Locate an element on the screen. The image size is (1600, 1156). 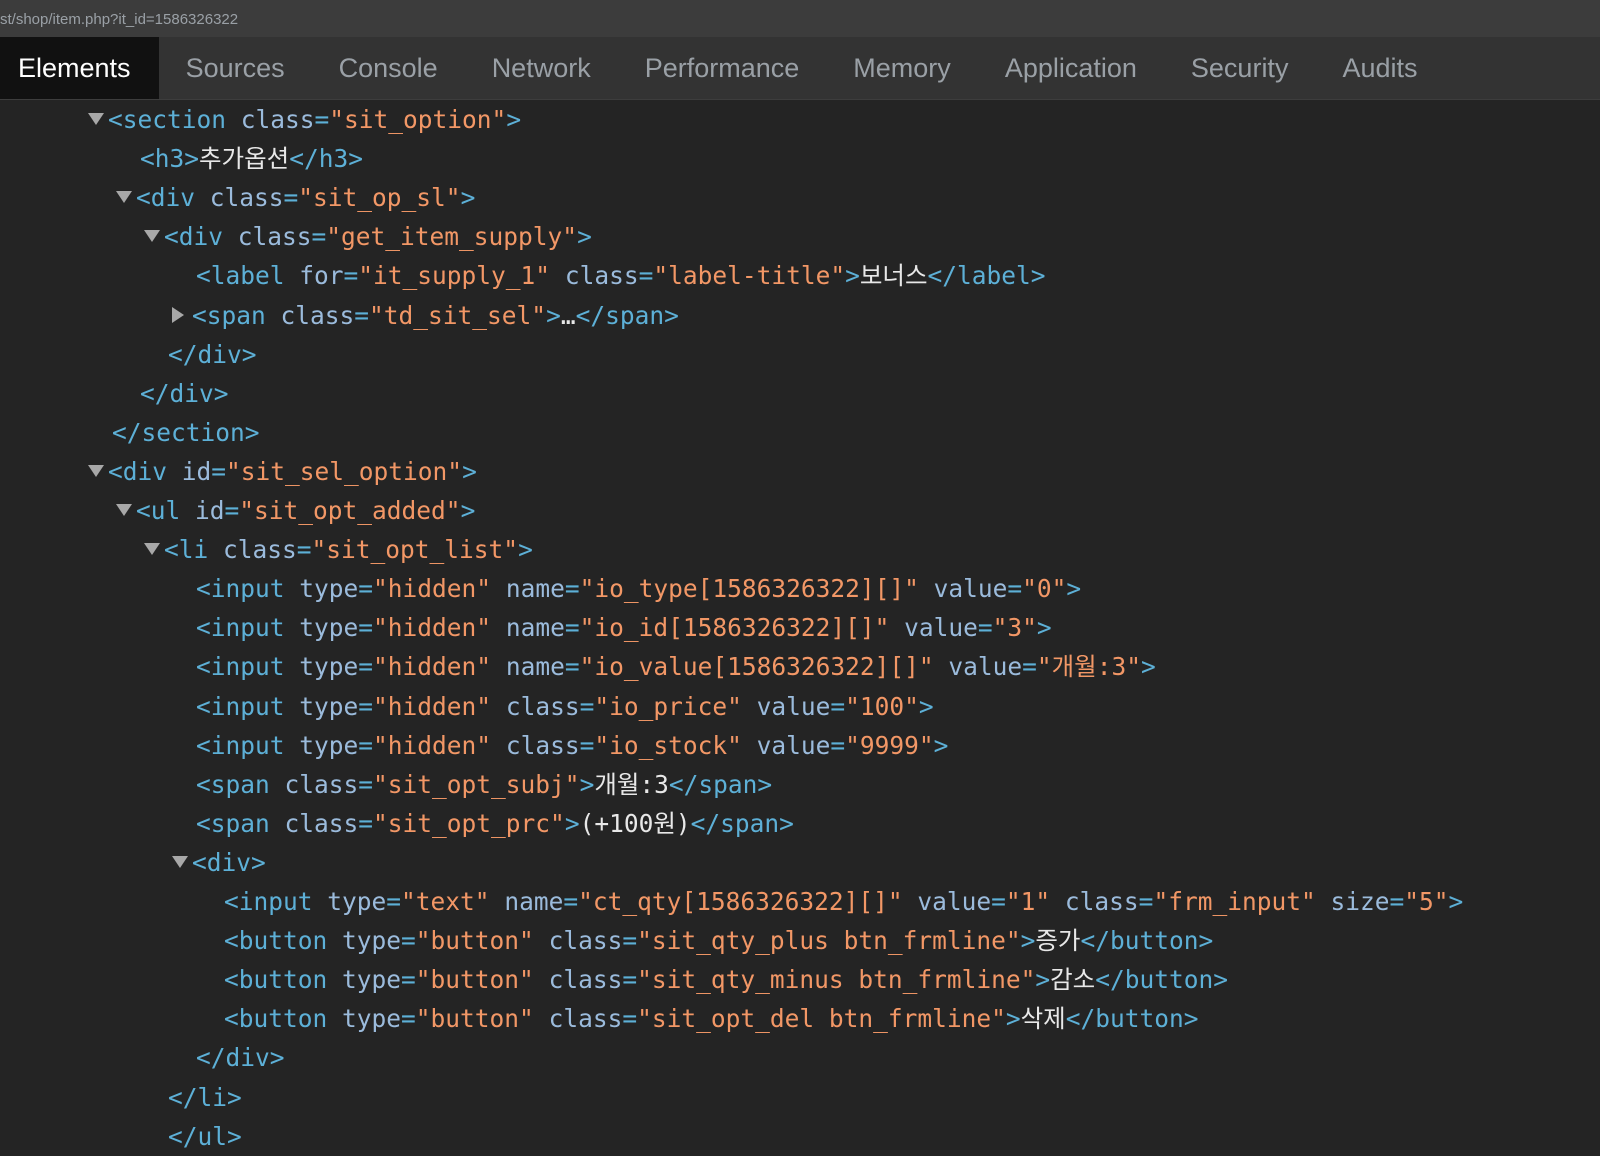
attribute-value: "sit_opt_prc" is located at coordinates (469, 823).